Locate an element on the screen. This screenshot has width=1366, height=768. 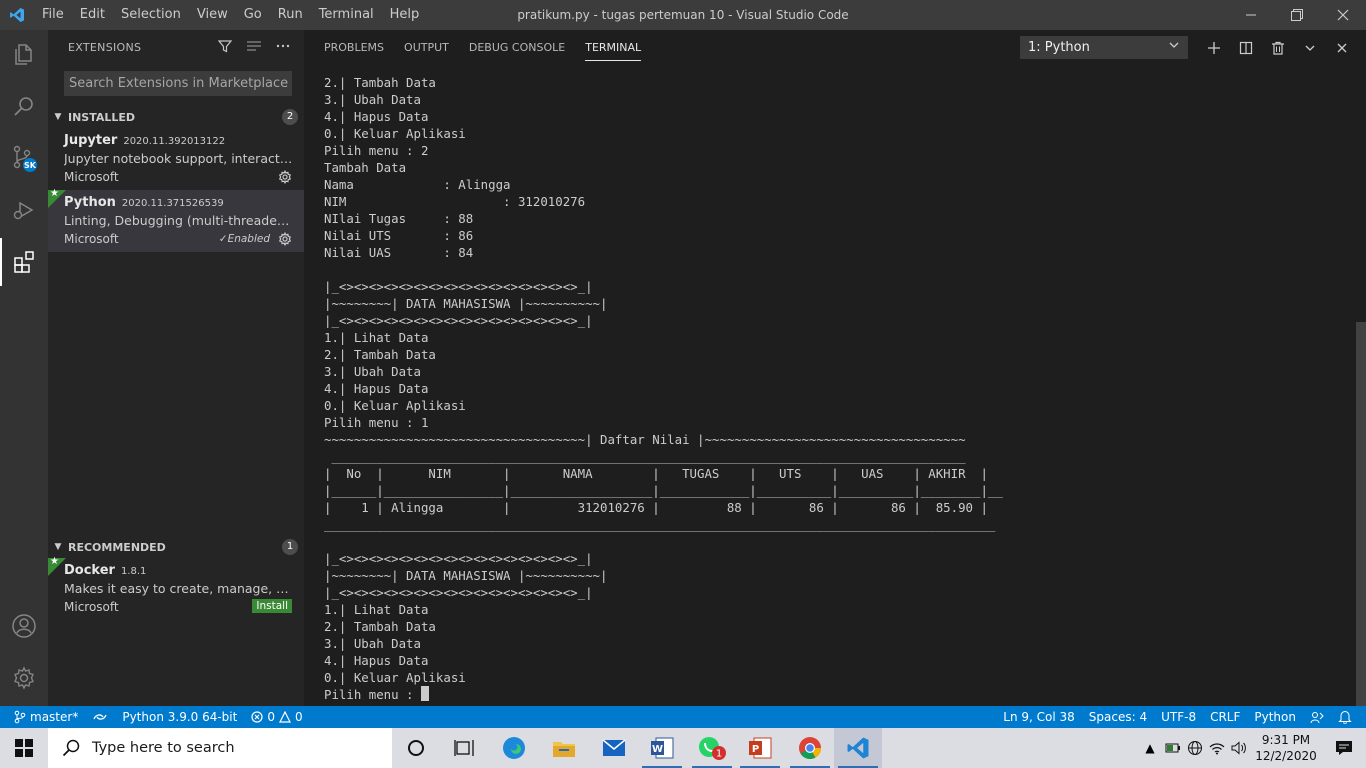
sidebar-header: EXTENSIONS is located at coordinates (176, 47).